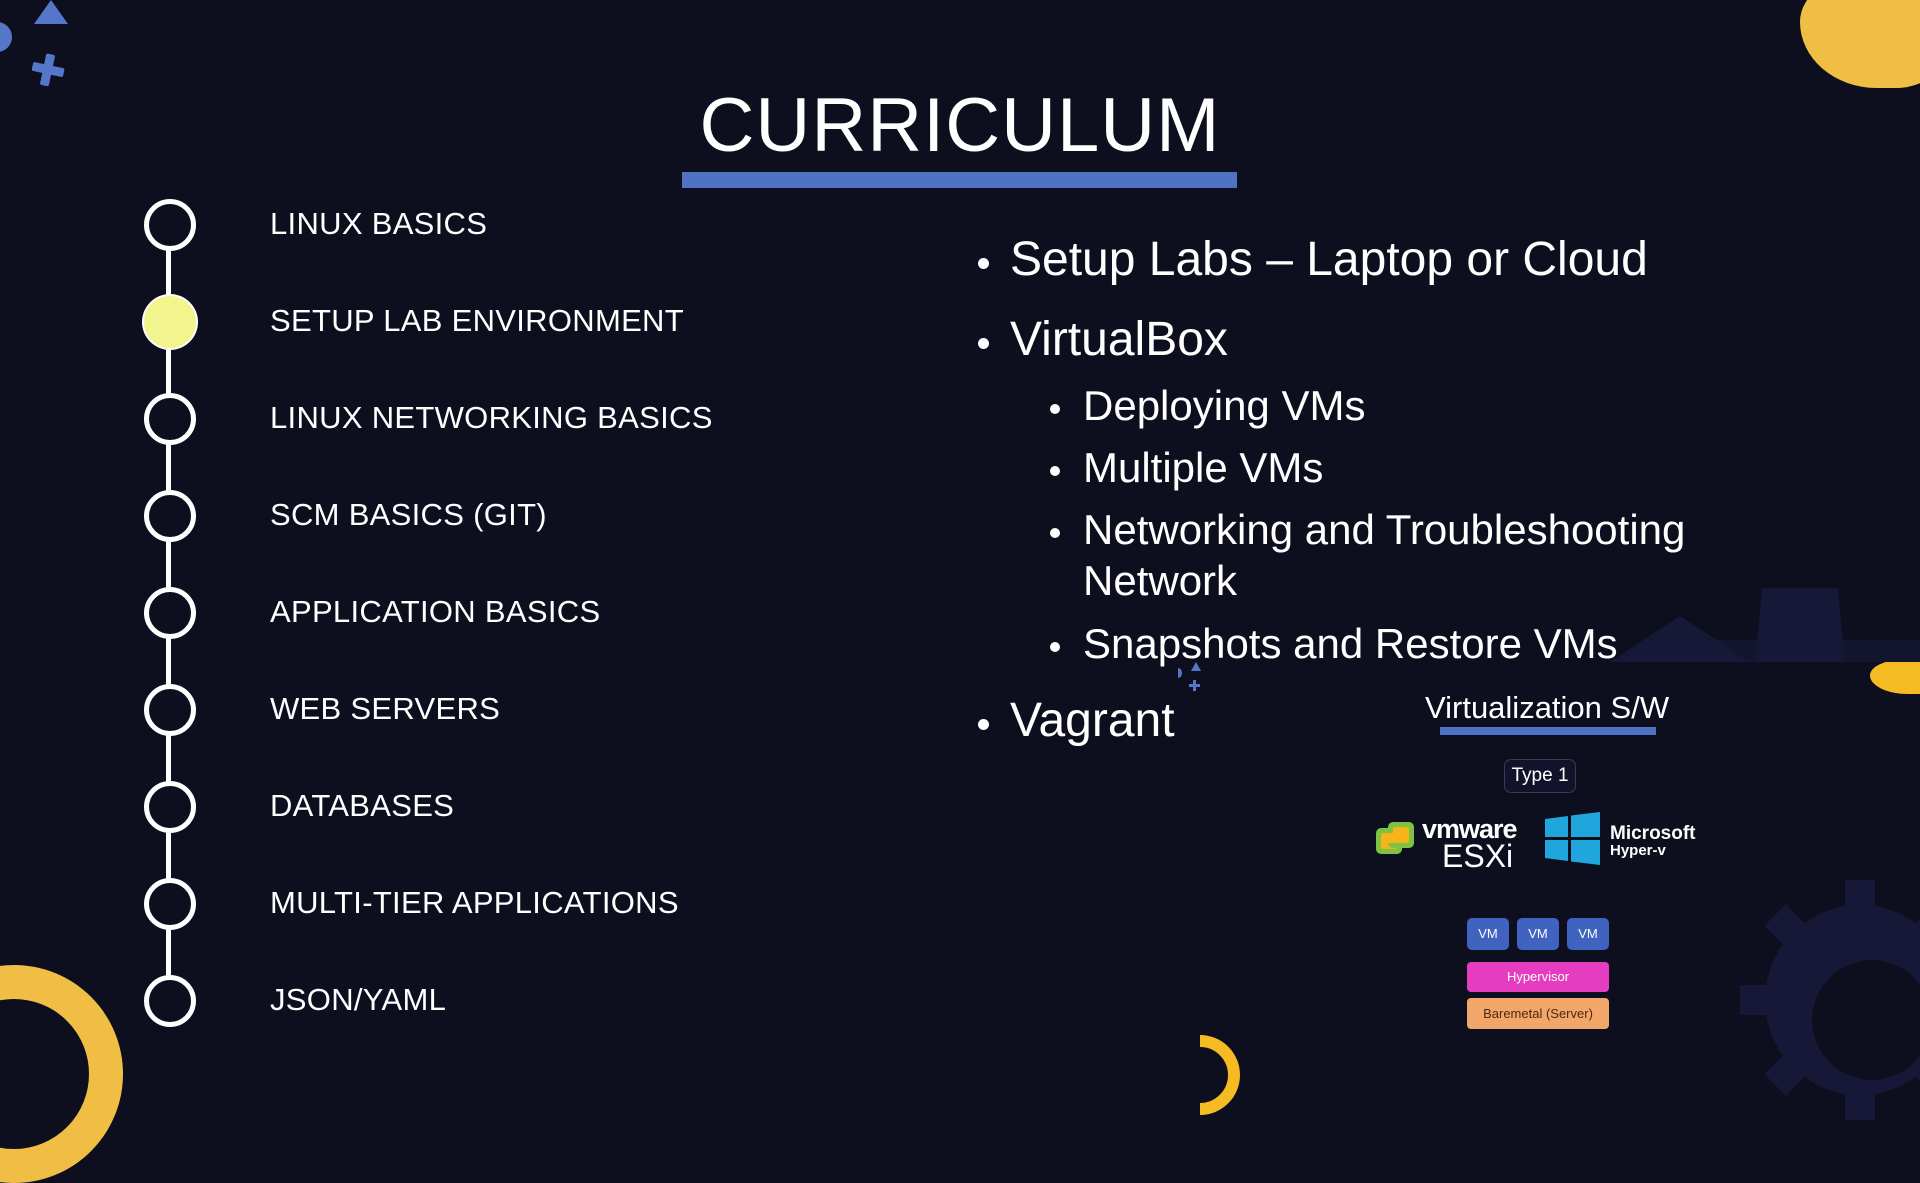 The height and width of the screenshot is (1183, 1920). I want to click on esxi-product-text: ESXi, so click(1478, 856).